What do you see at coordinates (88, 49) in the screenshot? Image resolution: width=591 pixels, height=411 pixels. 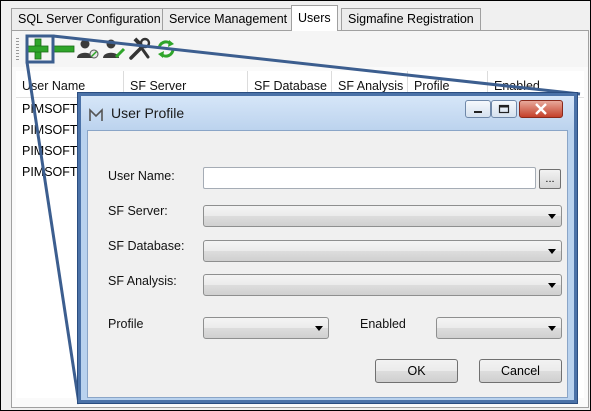 I see `user-permission-icon` at bounding box center [88, 49].